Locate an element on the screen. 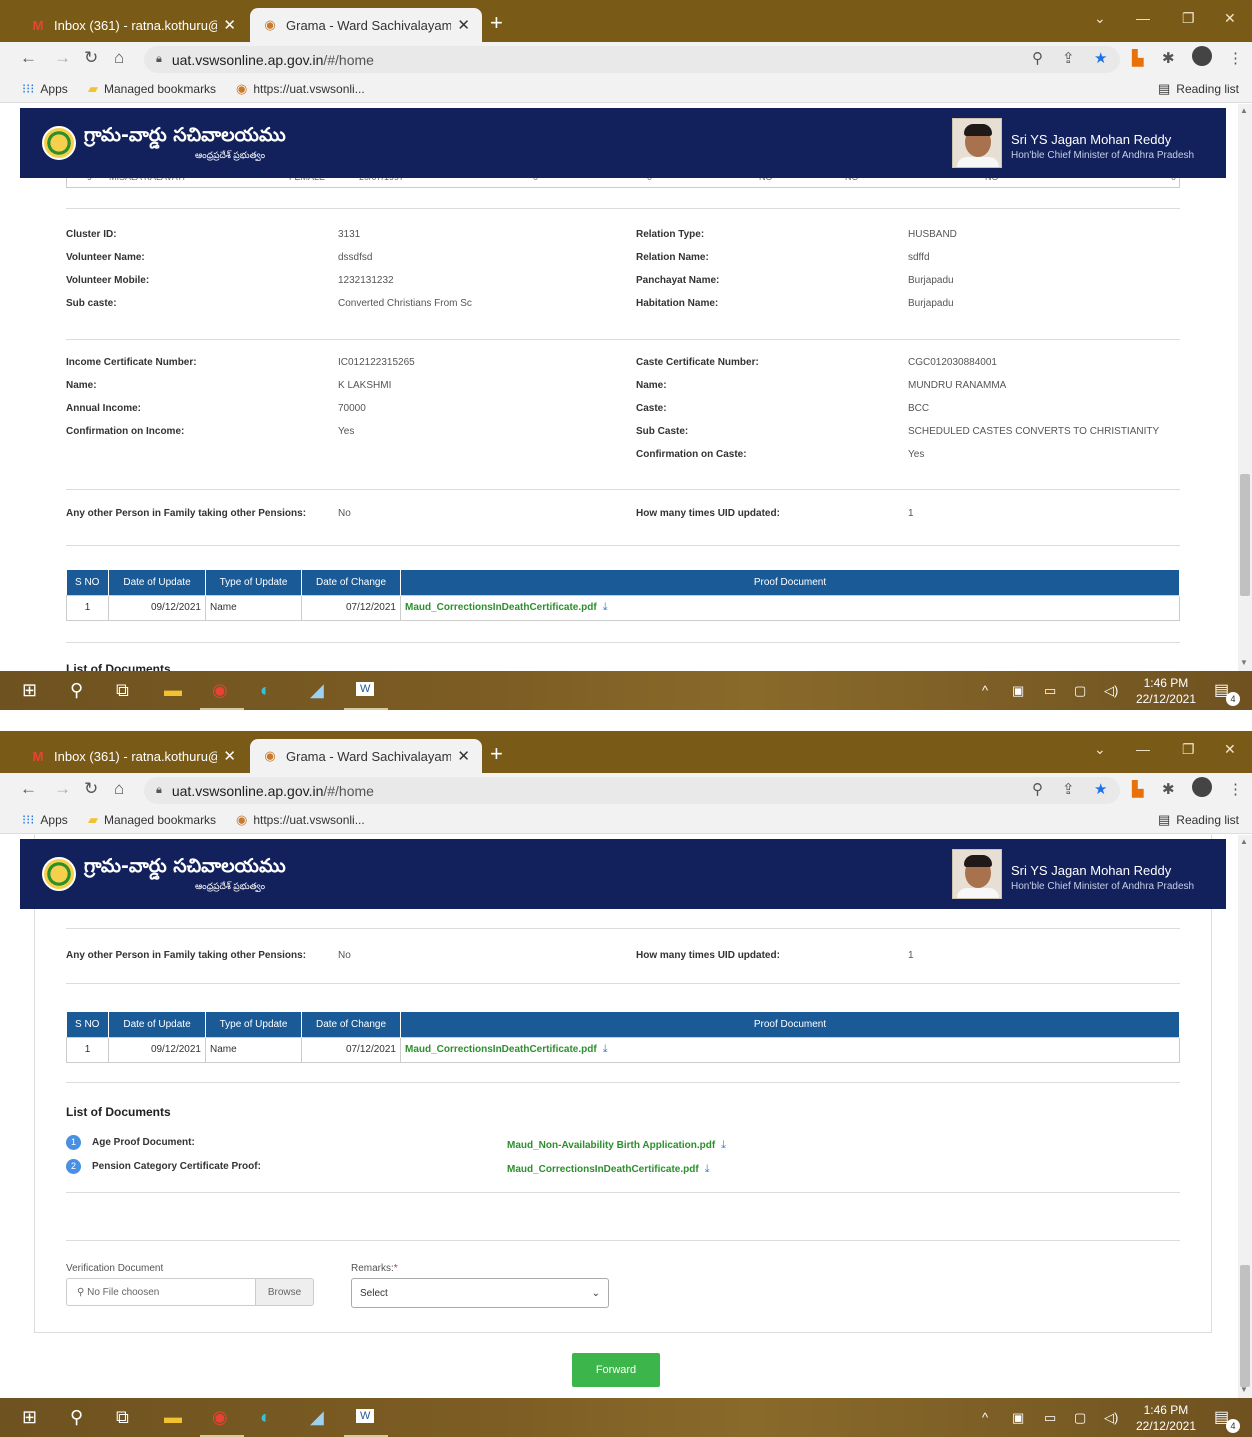 The width and height of the screenshot is (1252, 1437). verification-file-input: ⚲ No File choosen Browse is located at coordinates (190, 1292).